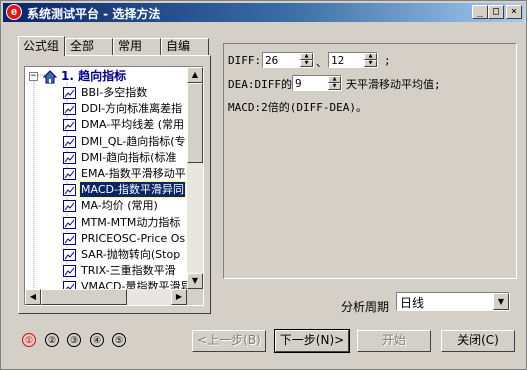  Describe the element at coordinates (52, 340) in the screenshot. I see `step-2: ②` at that location.